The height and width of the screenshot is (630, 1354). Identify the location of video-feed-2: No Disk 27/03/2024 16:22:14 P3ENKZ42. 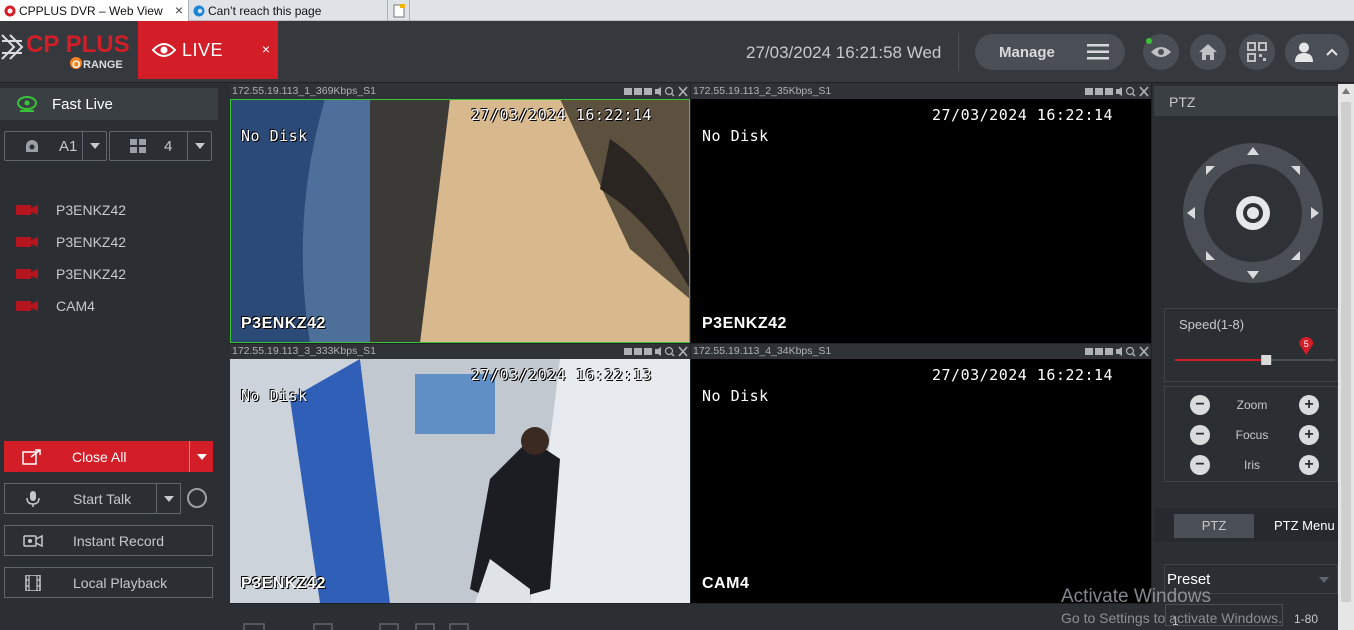
(921, 221).